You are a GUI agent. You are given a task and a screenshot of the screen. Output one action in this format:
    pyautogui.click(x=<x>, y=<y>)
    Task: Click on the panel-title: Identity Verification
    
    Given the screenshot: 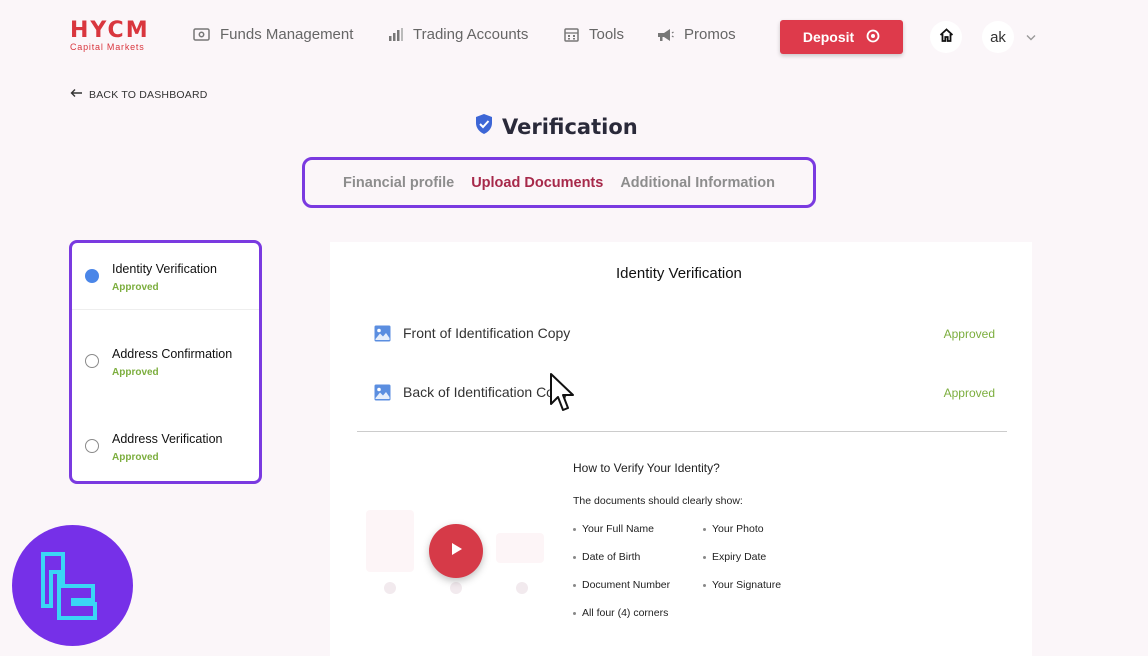 What is the action you would take?
    pyautogui.click(x=679, y=273)
    